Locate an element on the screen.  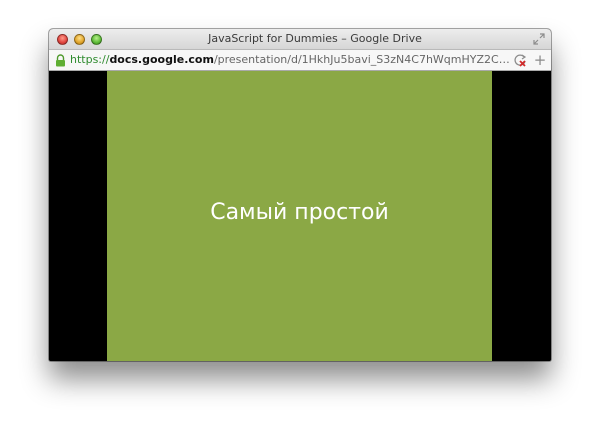
zoom-window-button is located at coordinates (96, 39).